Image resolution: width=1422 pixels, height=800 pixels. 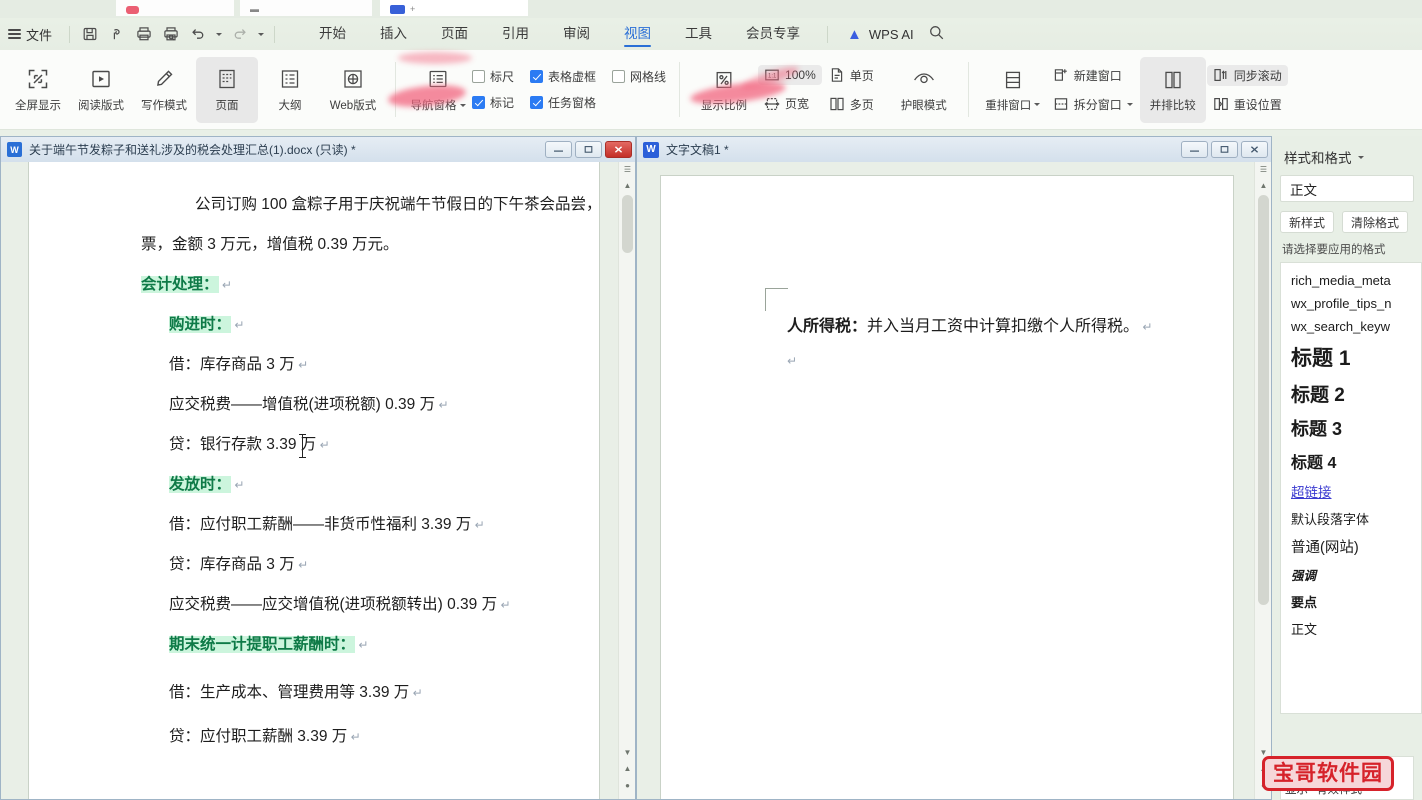 What do you see at coordinates (353, 106) in the screenshot?
I see `web-layout-label: Web版式` at bounding box center [353, 106].